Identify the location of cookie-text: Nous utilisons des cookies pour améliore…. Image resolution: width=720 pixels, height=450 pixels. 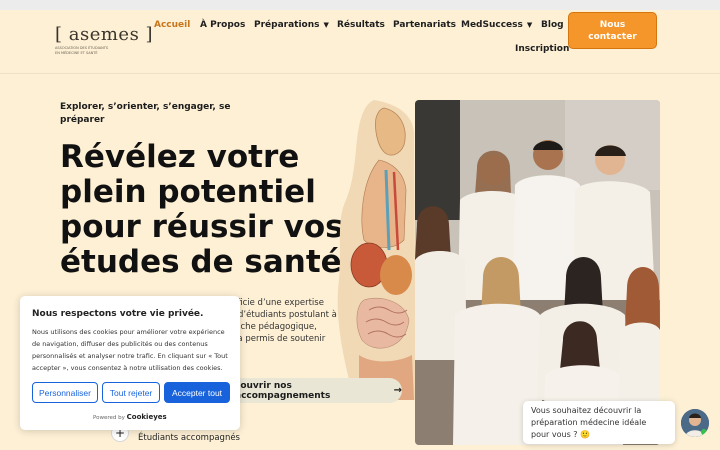
(130, 350).